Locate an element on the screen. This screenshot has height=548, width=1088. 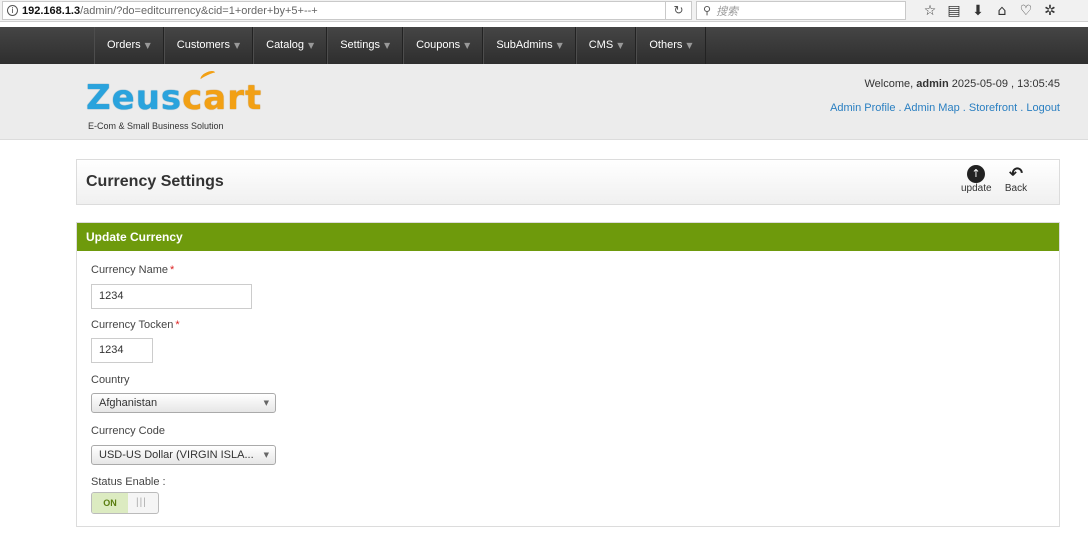
url-host: 192.168.1.3 is located at coordinates (51, 10).